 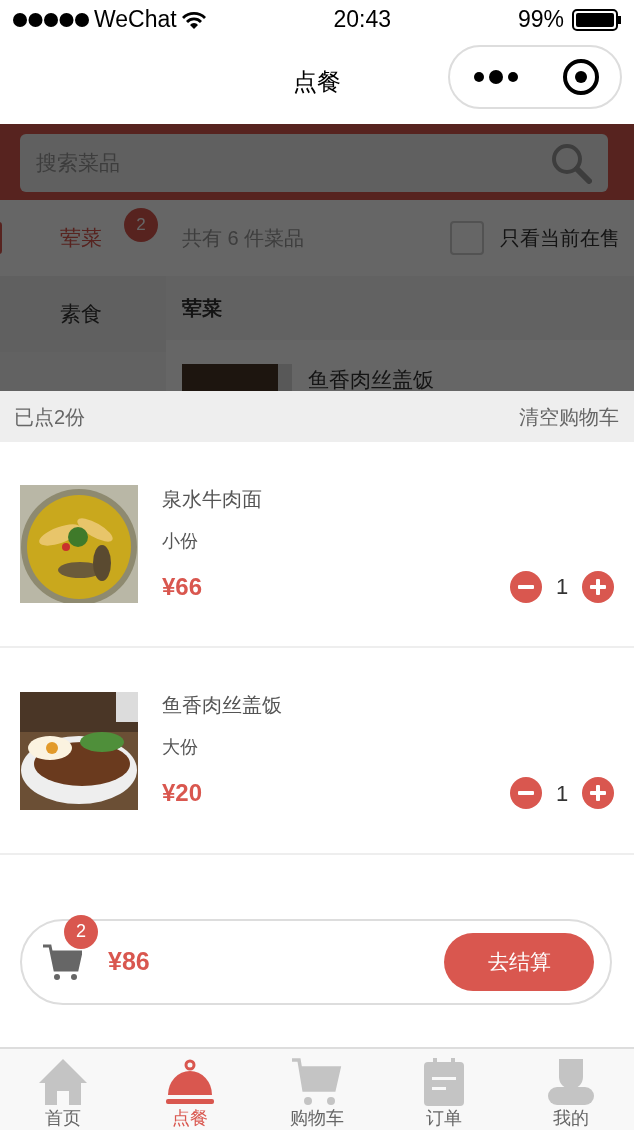 What do you see at coordinates (571, 162) in the screenshot?
I see `search-icon` at bounding box center [571, 162].